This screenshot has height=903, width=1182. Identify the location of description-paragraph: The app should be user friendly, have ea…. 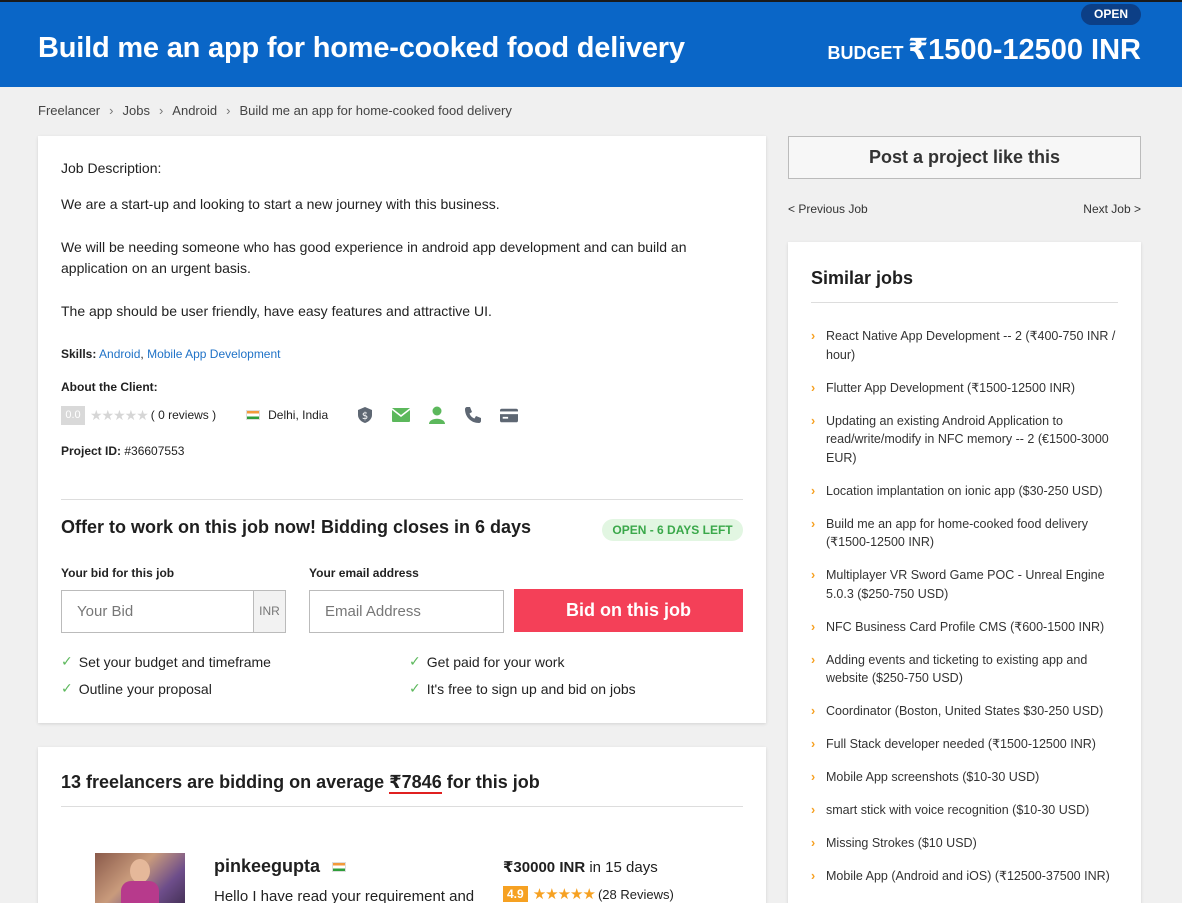
(276, 311).